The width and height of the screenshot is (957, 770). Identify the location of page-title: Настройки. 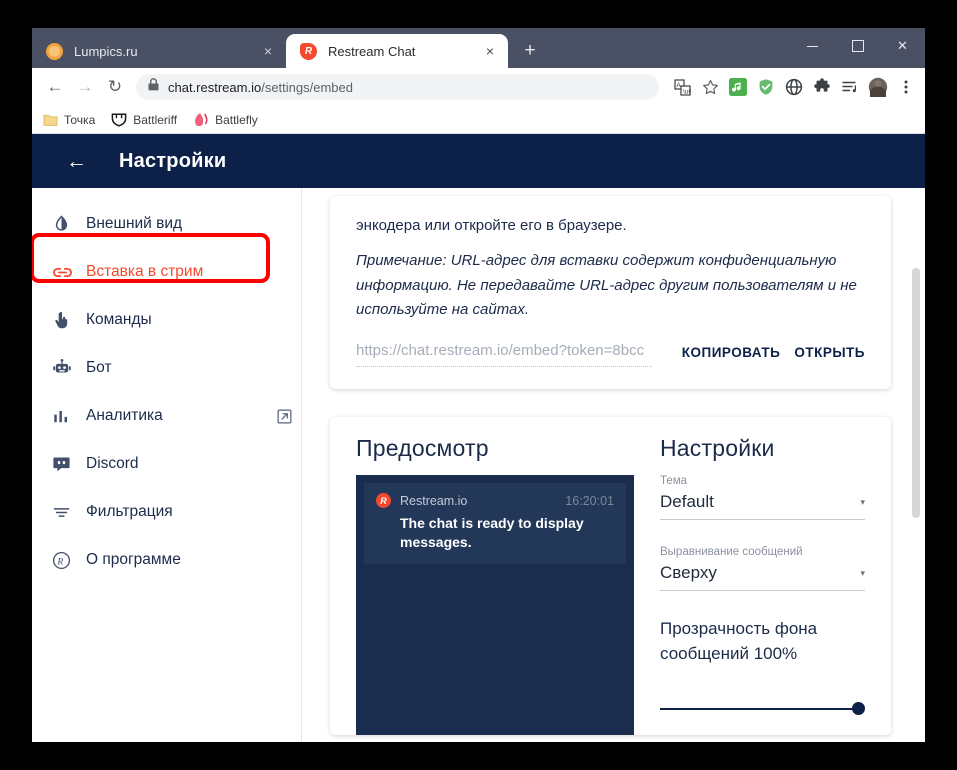
(173, 160).